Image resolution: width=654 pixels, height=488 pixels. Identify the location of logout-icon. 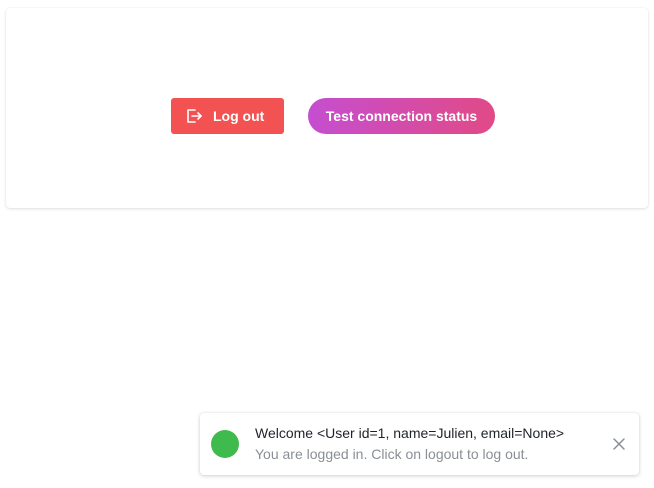
(194, 116).